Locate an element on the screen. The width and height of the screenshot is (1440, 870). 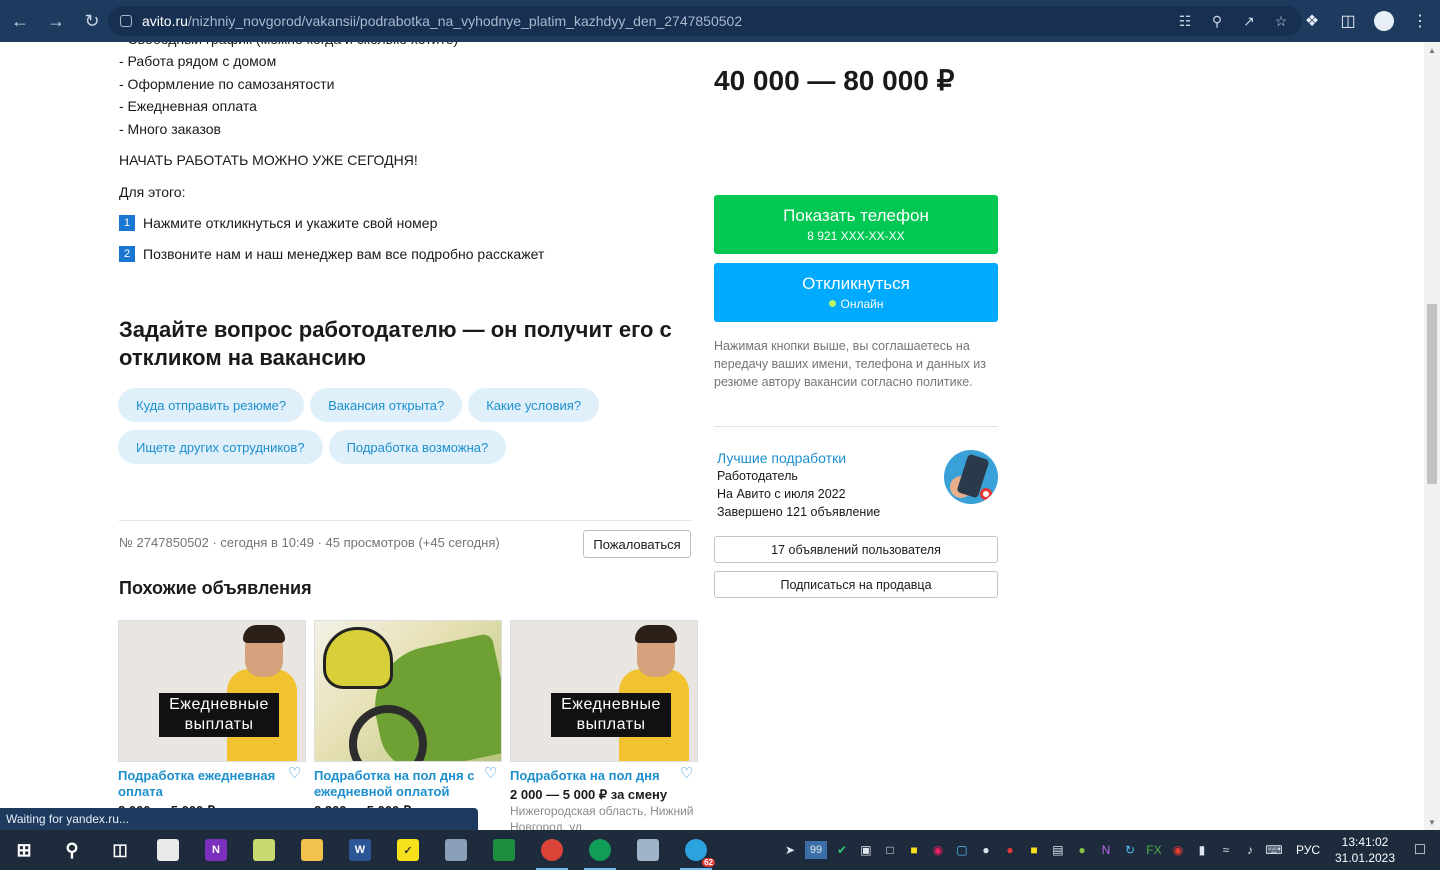
tray-badge: 99 is located at coordinates (815, 850).